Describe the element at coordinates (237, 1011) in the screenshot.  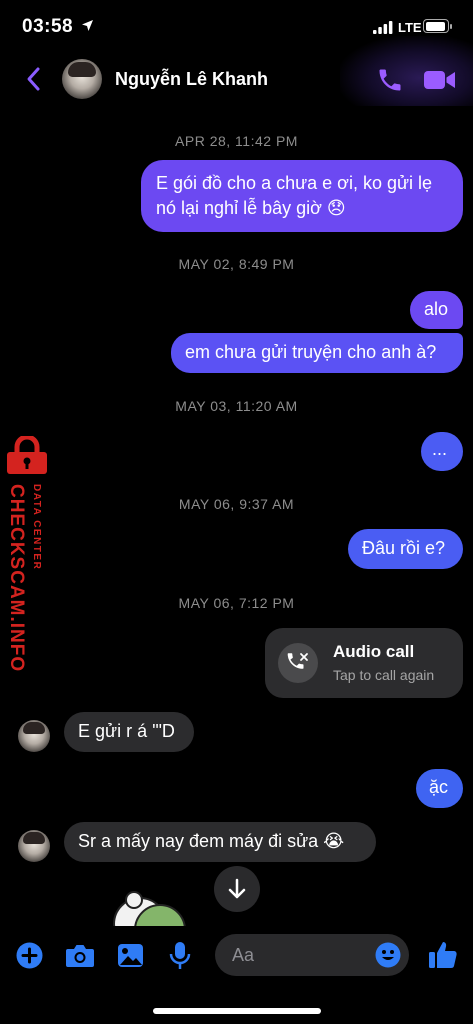
I see `home-indicator` at that location.